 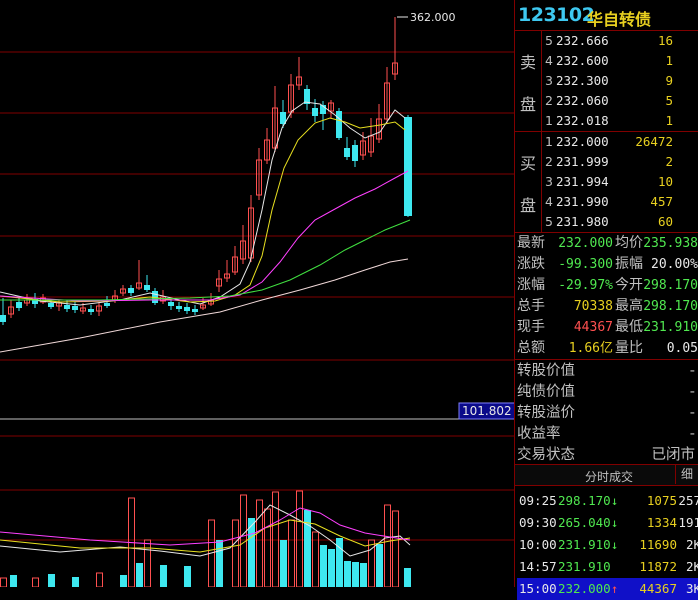 What do you see at coordinates (607, 455) in the screenshot?
I see `valuation-row: 交易状态 已闭市` at bounding box center [607, 455].